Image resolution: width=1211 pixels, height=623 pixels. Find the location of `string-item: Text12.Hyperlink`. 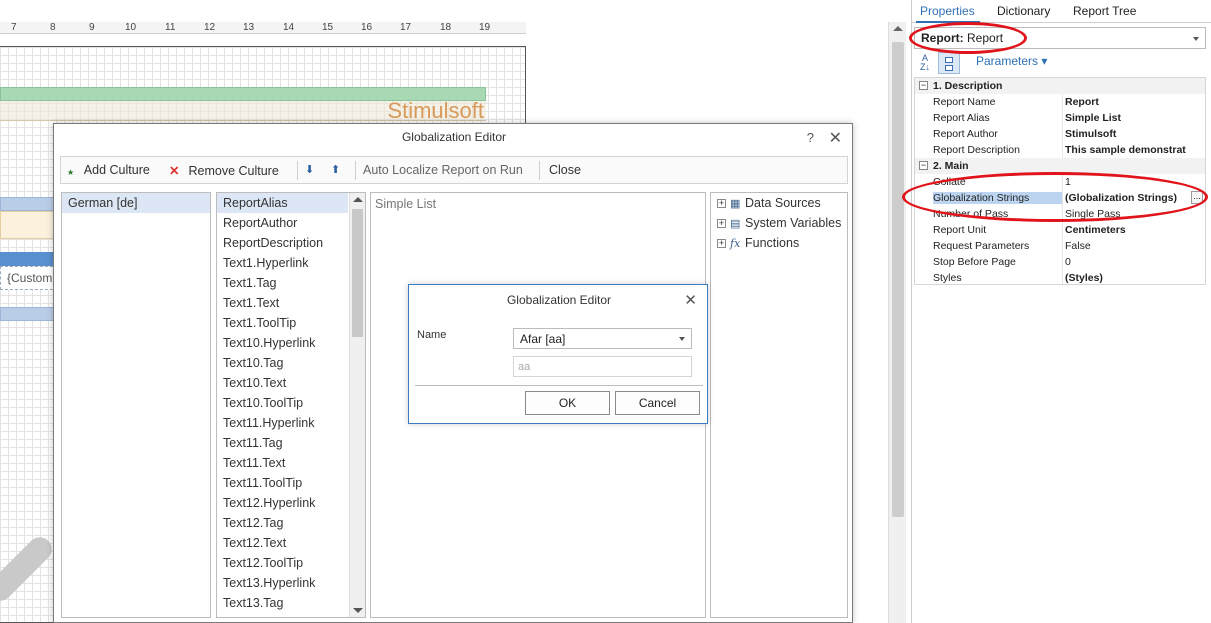

string-item: Text12.Hyperlink is located at coordinates (282, 503).